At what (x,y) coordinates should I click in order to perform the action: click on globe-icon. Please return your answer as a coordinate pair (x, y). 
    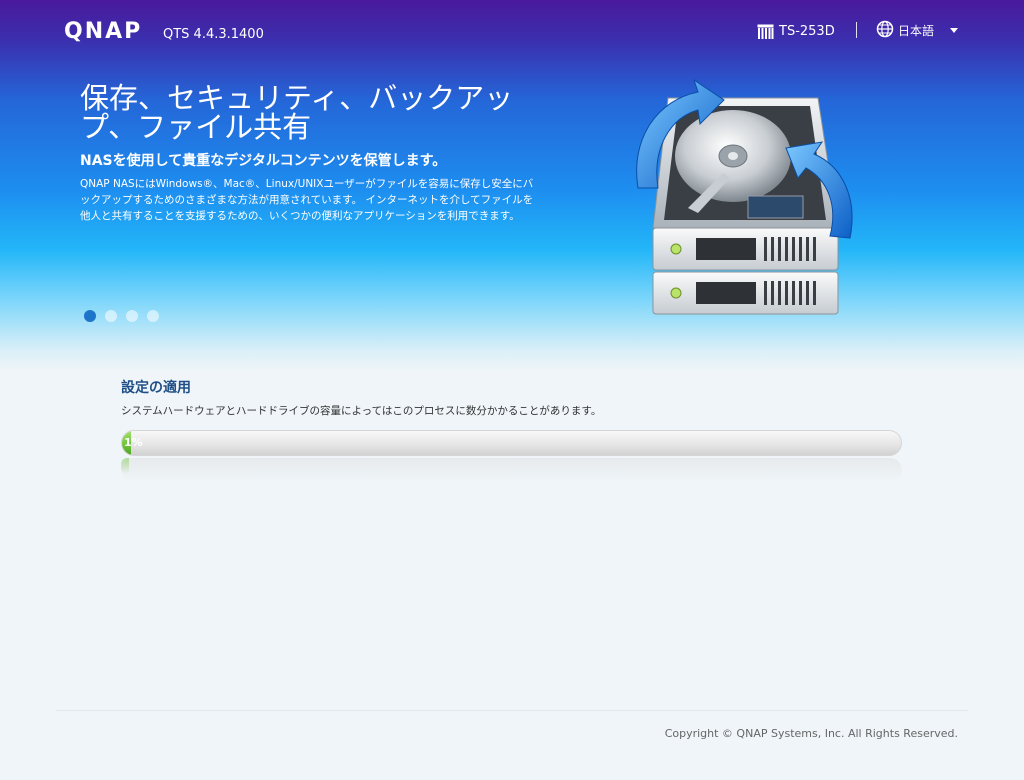
    Looking at the image, I should click on (885, 30).